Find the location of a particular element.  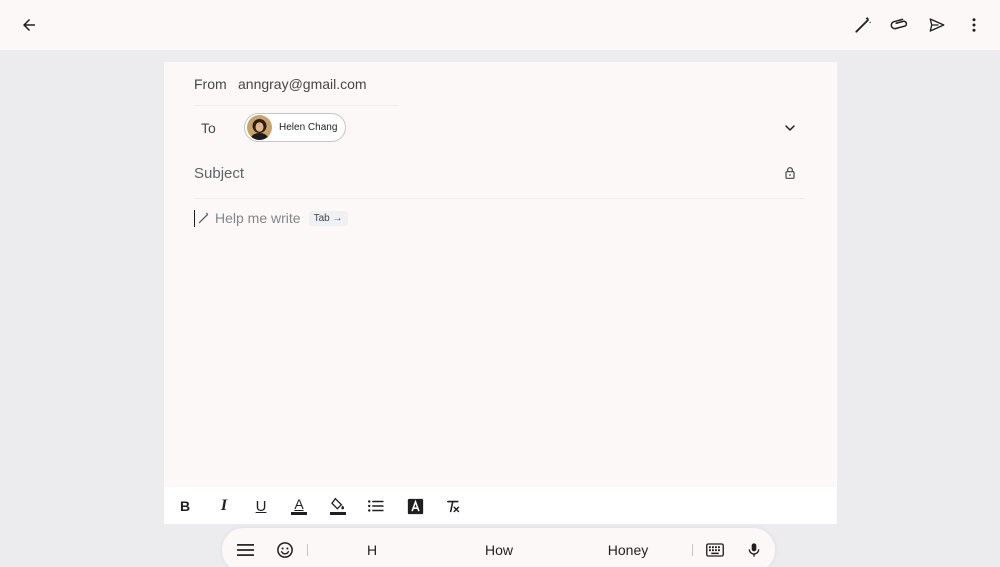

top-app-bar is located at coordinates (500, 25).